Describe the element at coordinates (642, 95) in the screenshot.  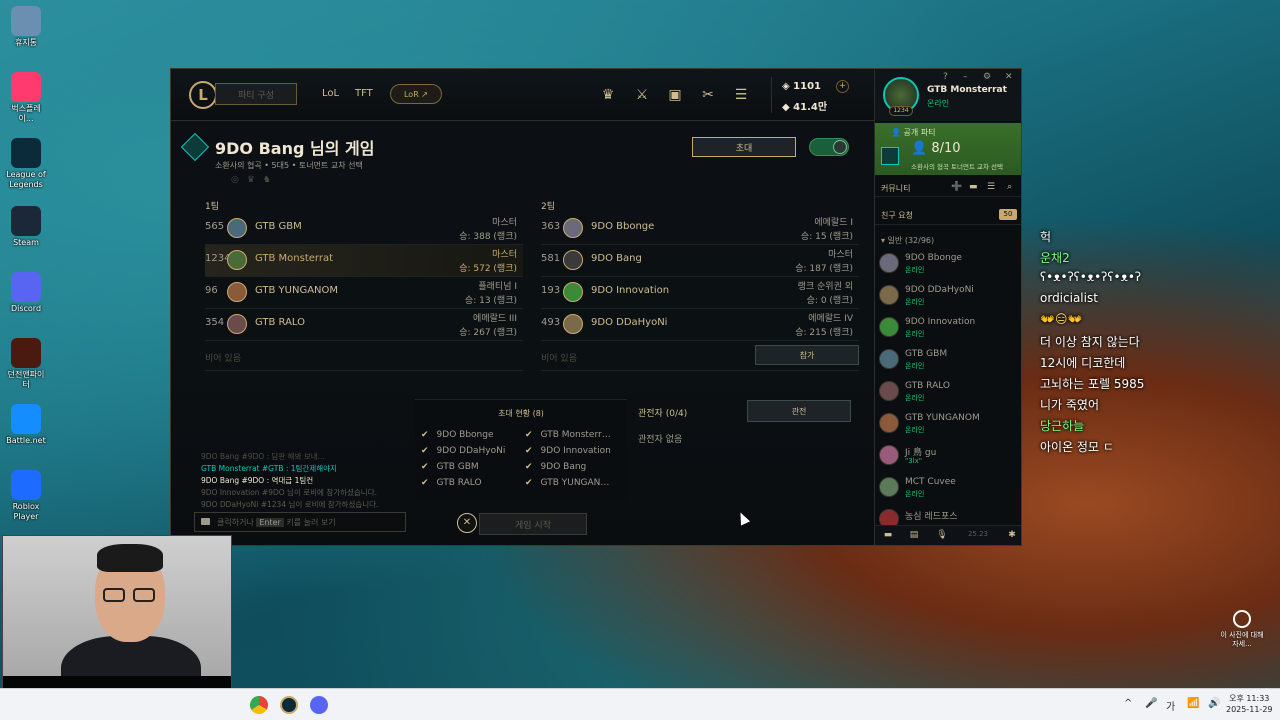
I see `collection-nav-icon: ⚔` at that location.